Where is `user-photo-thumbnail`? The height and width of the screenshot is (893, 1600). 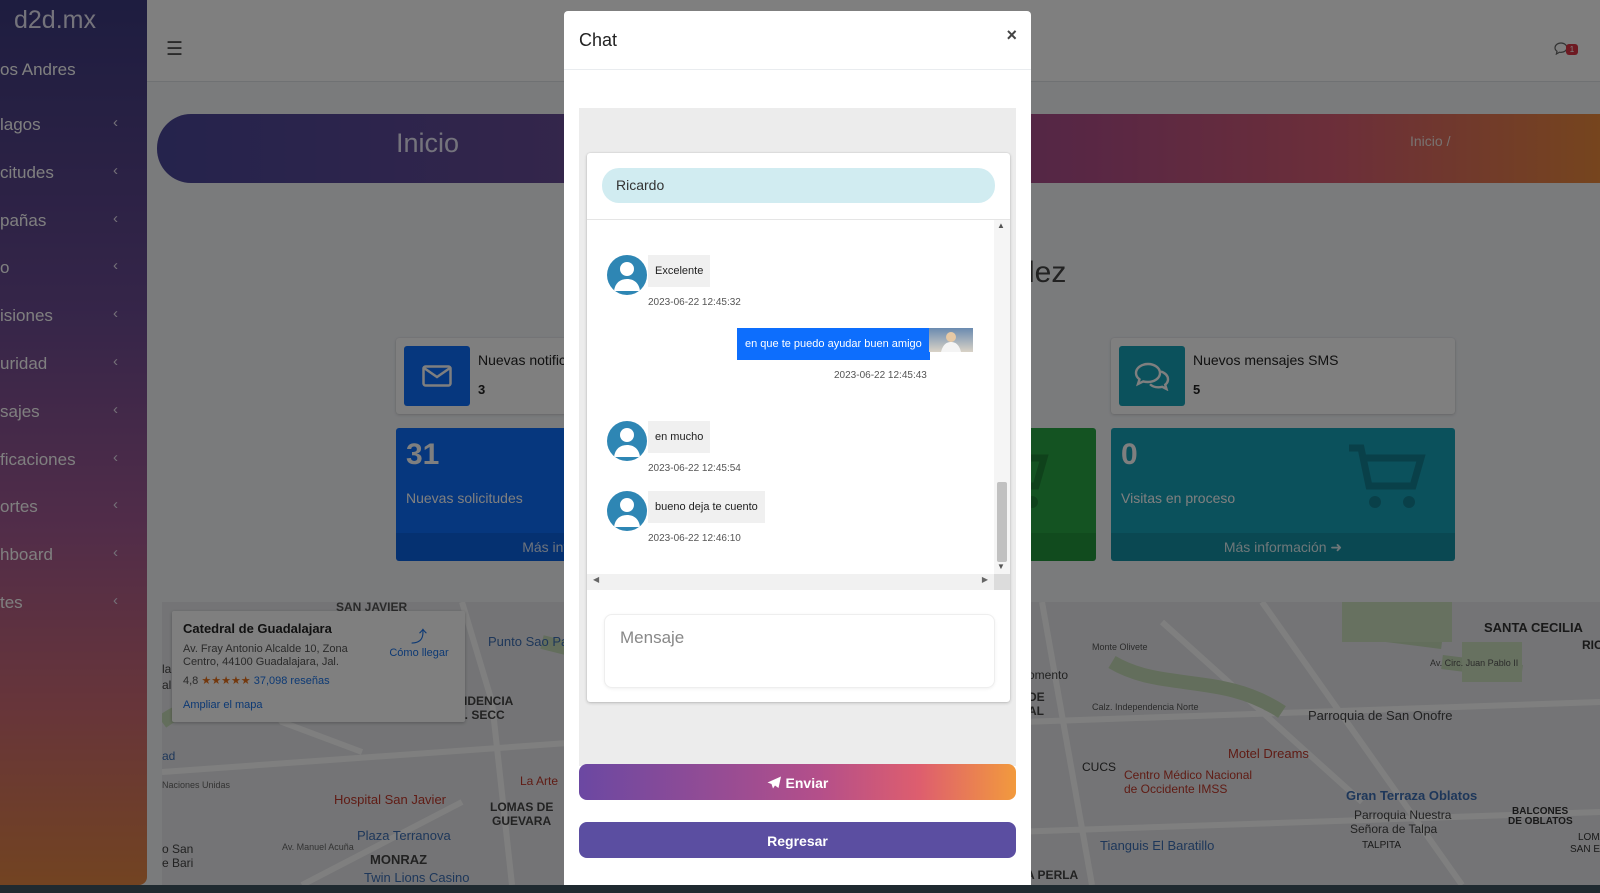
user-photo-thumbnail is located at coordinates (951, 340).